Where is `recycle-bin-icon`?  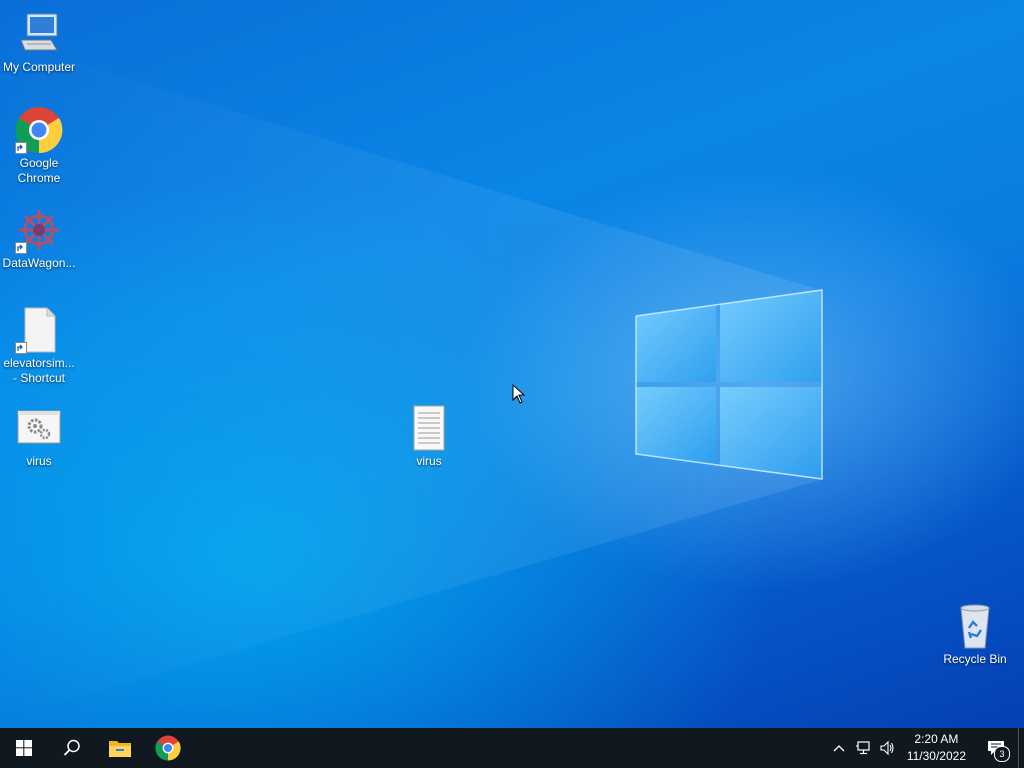 recycle-bin-icon is located at coordinates (975, 626).